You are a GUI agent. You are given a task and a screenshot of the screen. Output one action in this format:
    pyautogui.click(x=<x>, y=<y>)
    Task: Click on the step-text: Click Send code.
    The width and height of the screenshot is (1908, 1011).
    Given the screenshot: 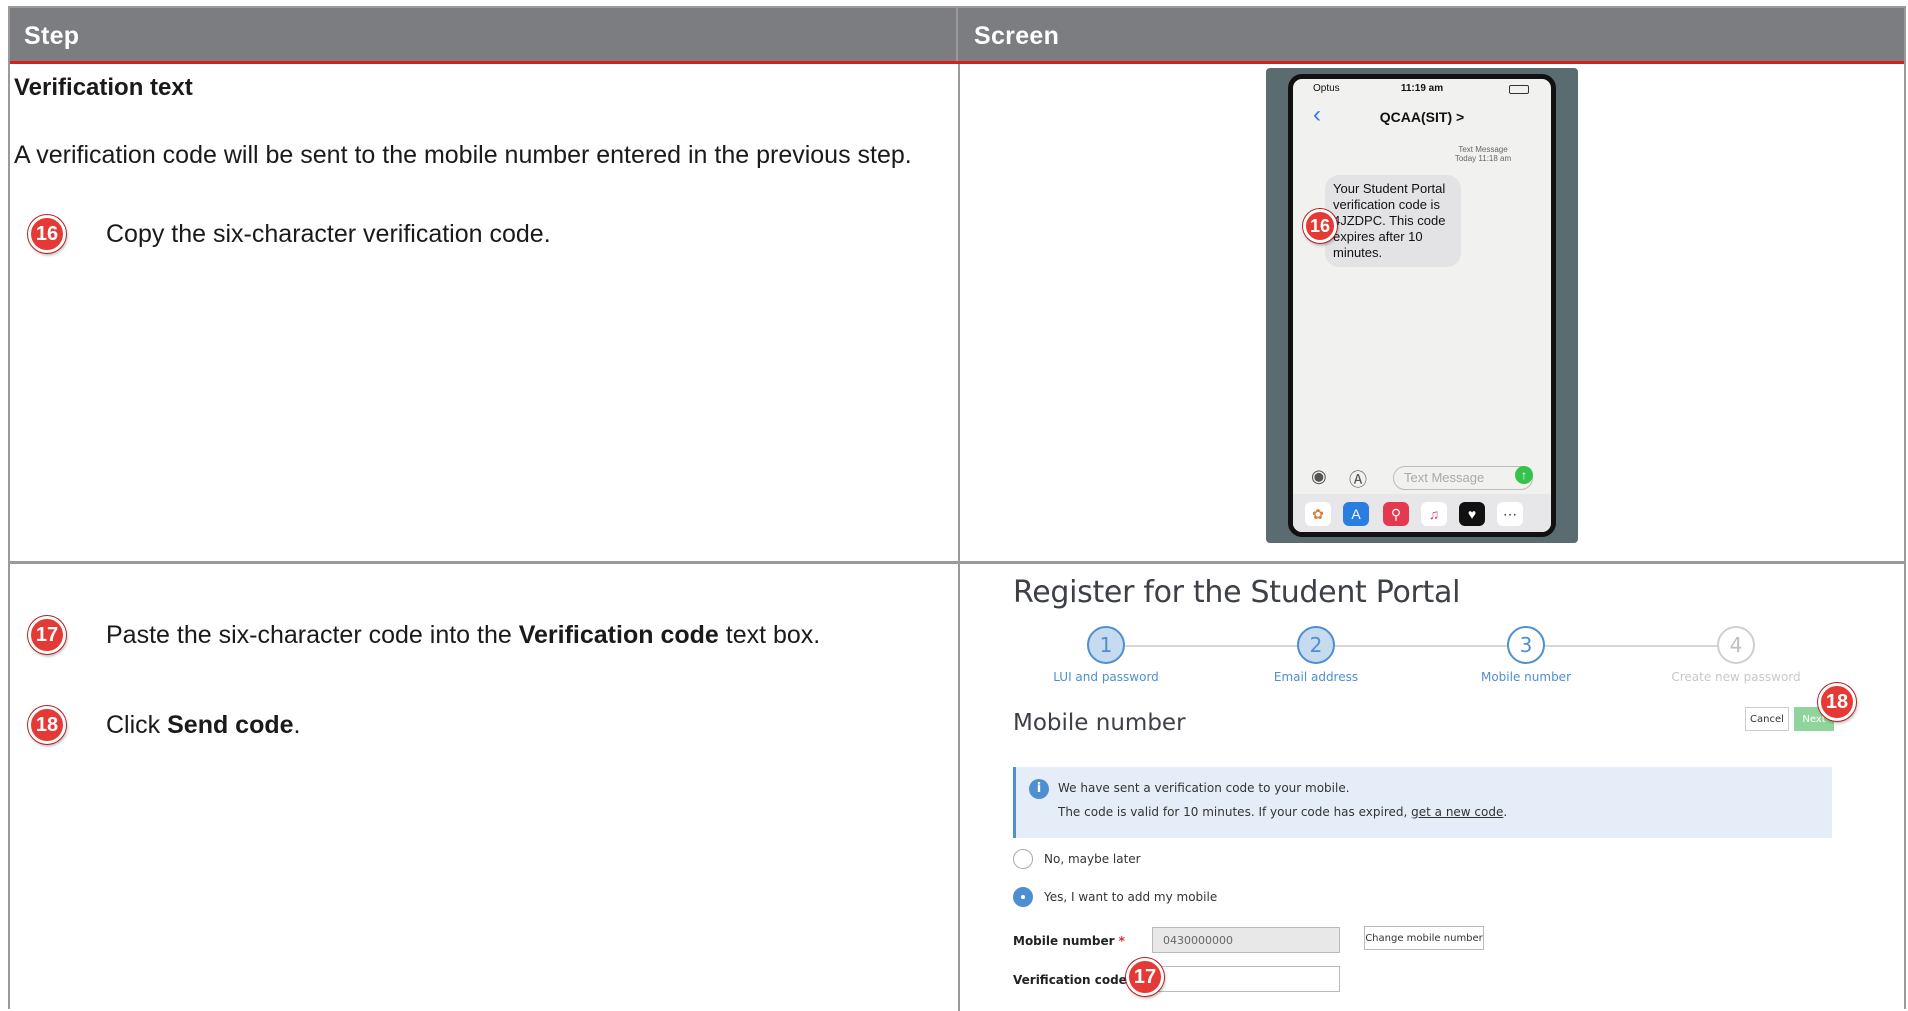 What is the action you would take?
    pyautogui.click(x=203, y=725)
    